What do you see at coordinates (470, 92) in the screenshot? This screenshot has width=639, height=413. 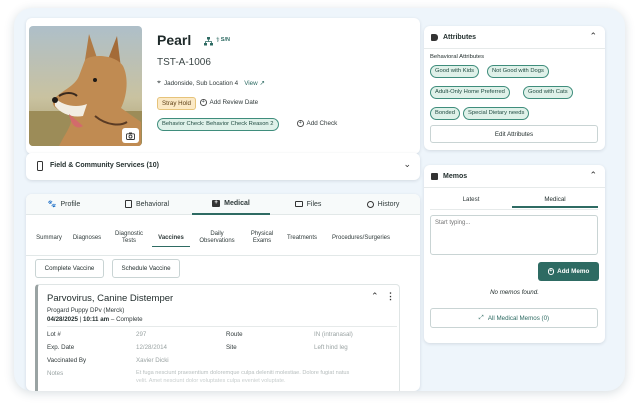 I see `attribute-chip: Adult-Only Home Preferred` at bounding box center [470, 92].